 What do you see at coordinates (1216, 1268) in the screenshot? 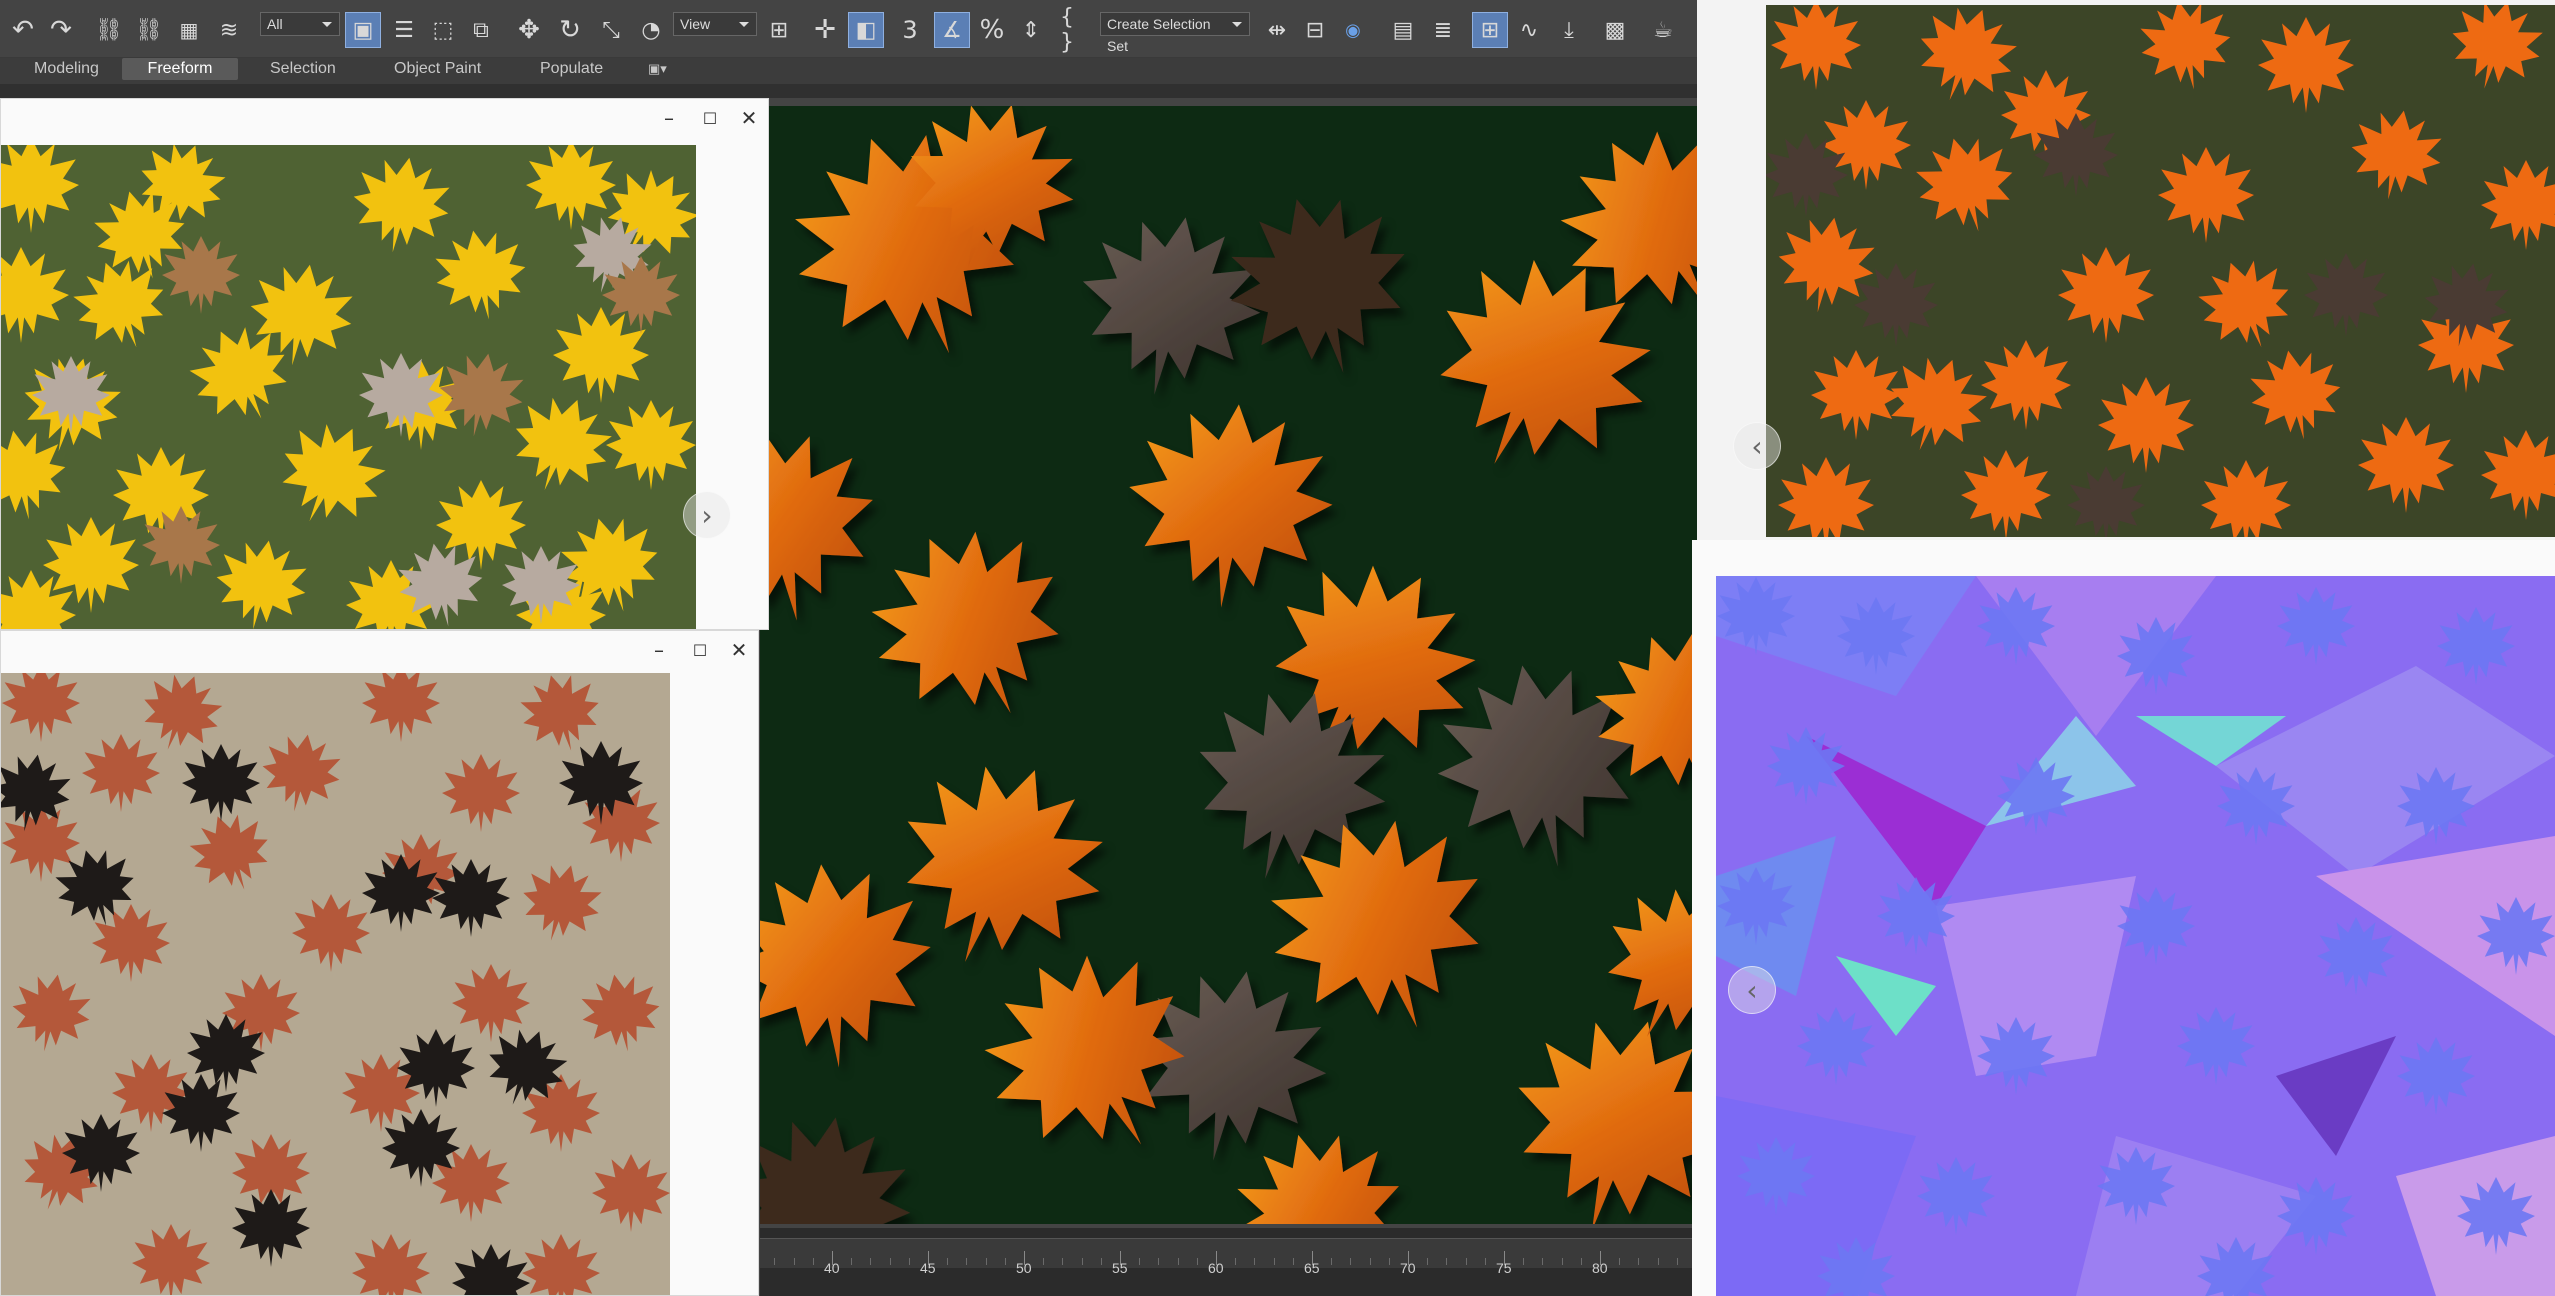
I see `timeline-frame-label: 60` at bounding box center [1216, 1268].